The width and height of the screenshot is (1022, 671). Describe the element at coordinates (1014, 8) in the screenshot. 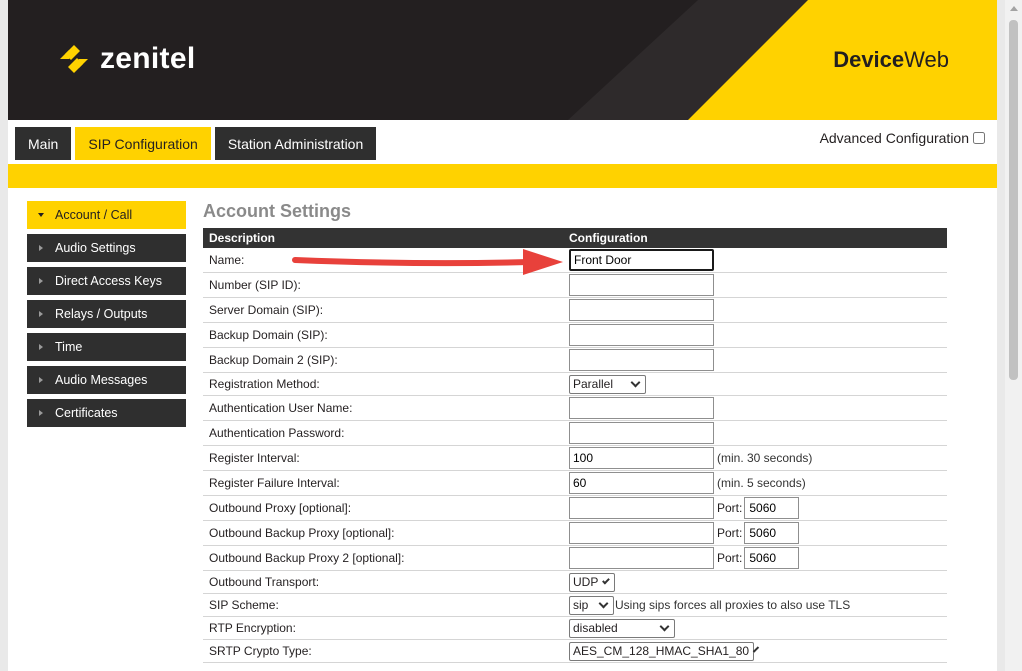

I see `scroll-up-icon` at that location.